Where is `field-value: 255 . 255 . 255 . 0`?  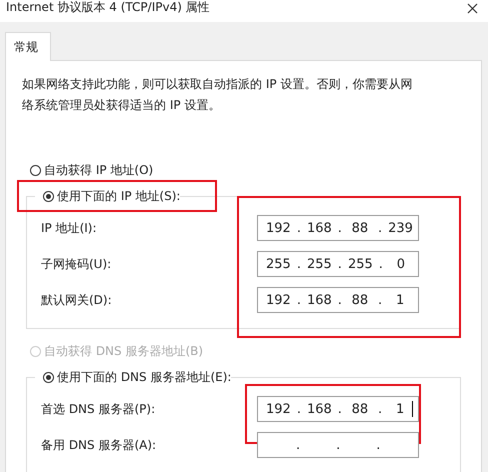
field-value: 255 . 255 . 255 . 0 is located at coordinates (336, 264).